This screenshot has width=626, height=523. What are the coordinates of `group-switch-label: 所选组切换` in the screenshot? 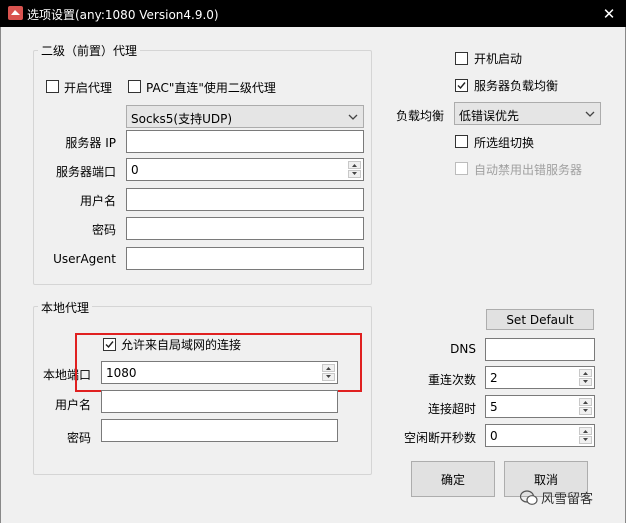 It's located at (504, 143).